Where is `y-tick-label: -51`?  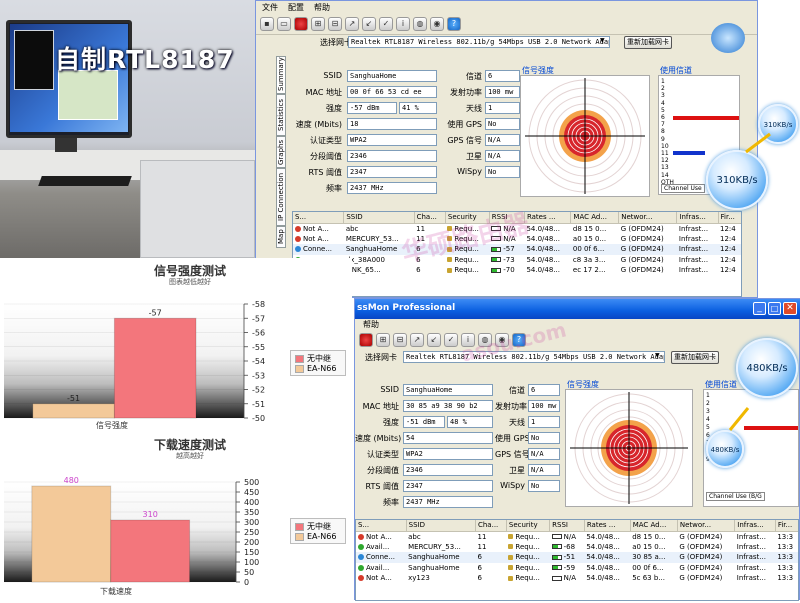 y-tick-label: -51 is located at coordinates (258, 404).